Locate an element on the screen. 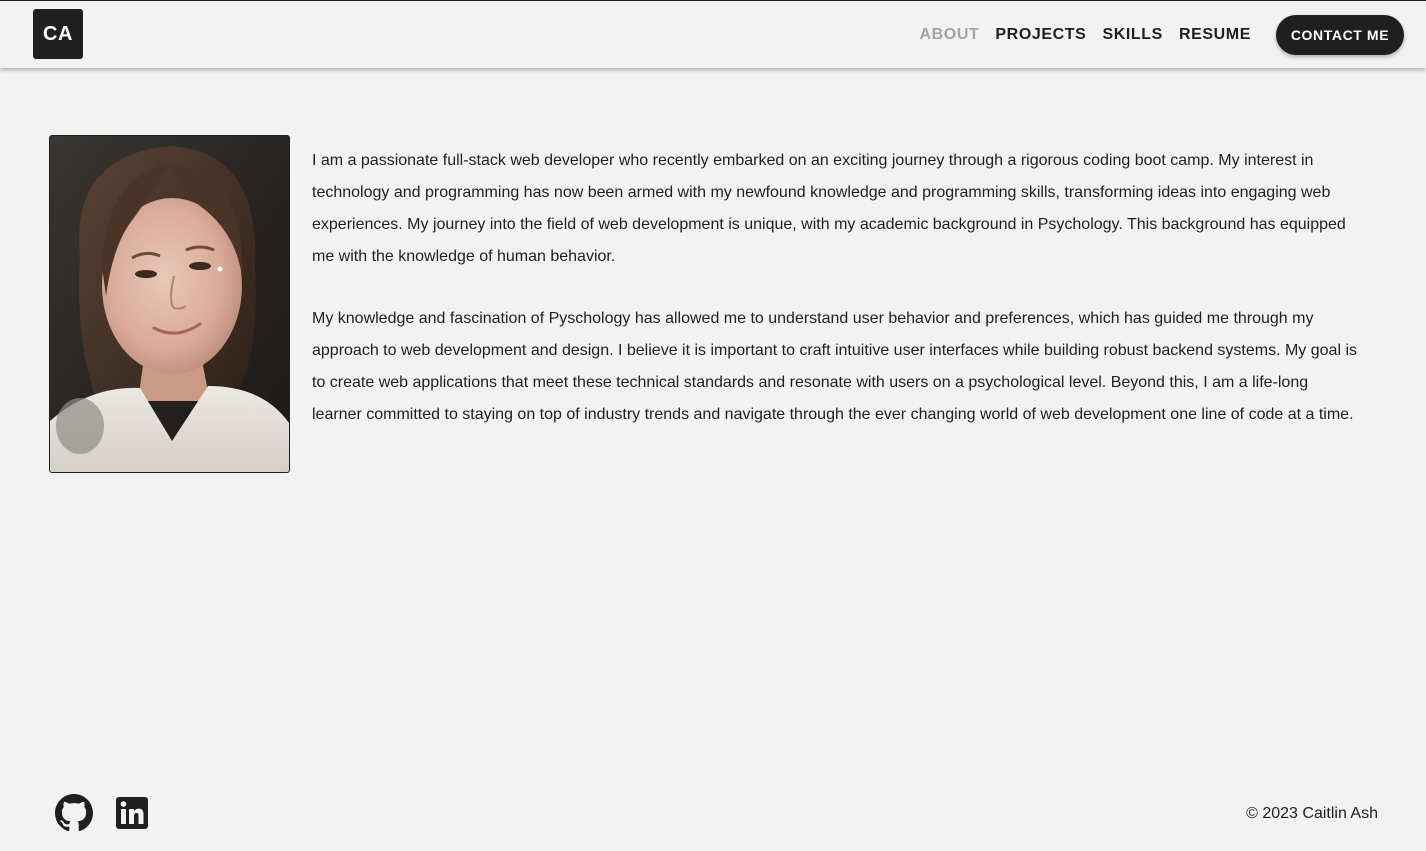 The width and height of the screenshot is (1426, 851). profile-photo is located at coordinates (169, 304).